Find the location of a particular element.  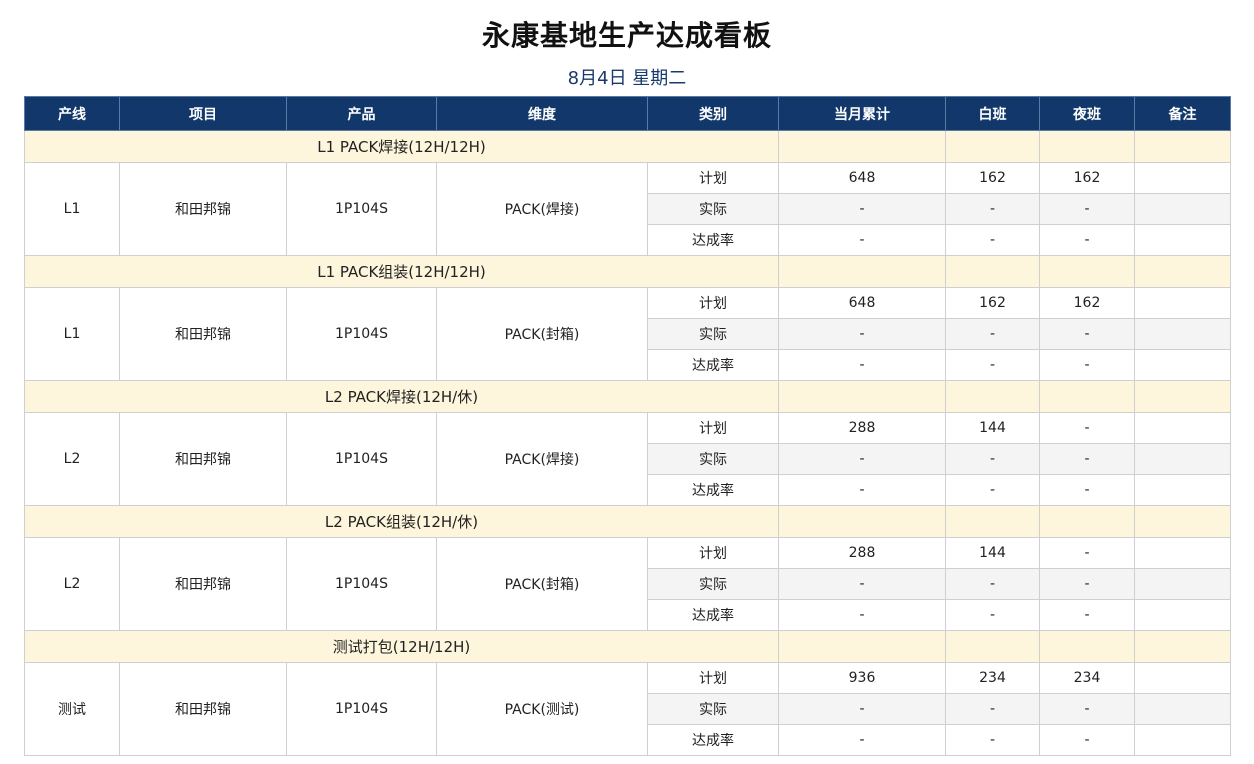

group-header-row: L2 PACK组装(12H/休) is located at coordinates (627, 521).